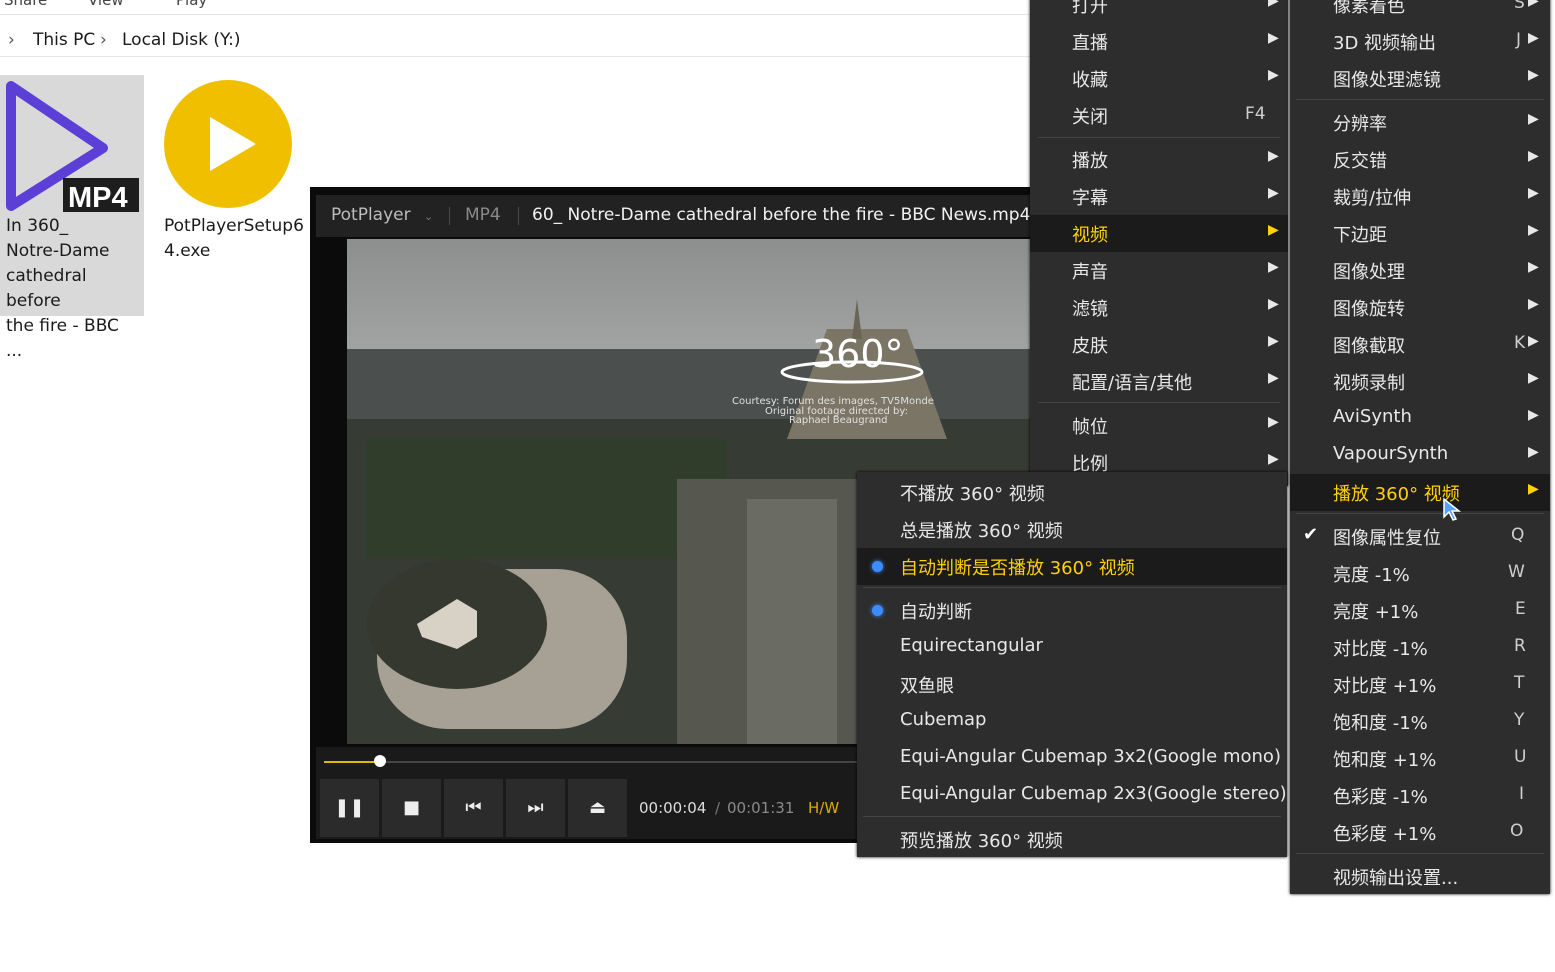  What do you see at coordinates (1159, 11) in the screenshot?
I see `menu-item-open: 打开 ▶` at bounding box center [1159, 11].